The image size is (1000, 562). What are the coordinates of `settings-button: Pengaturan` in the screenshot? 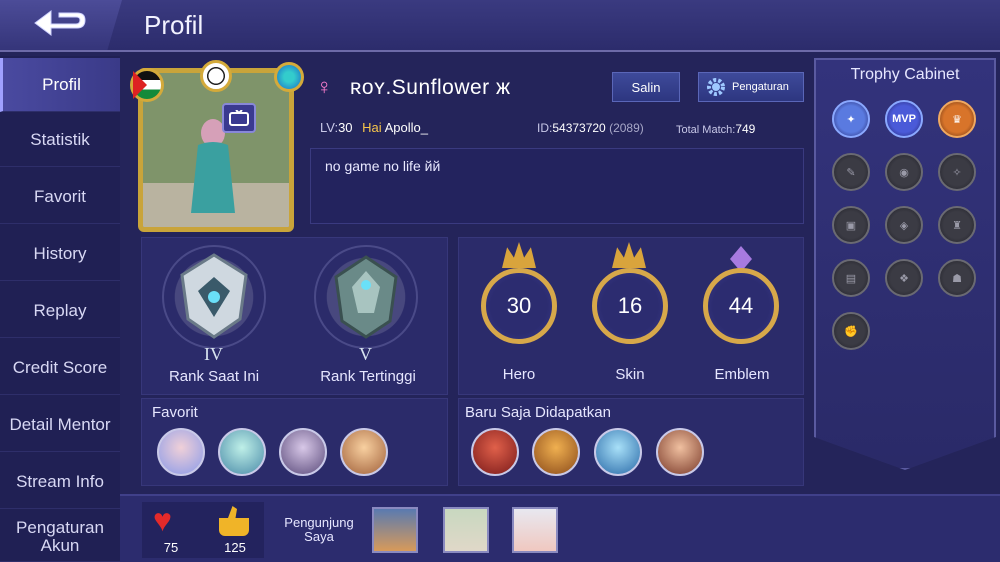 It's located at (751, 87).